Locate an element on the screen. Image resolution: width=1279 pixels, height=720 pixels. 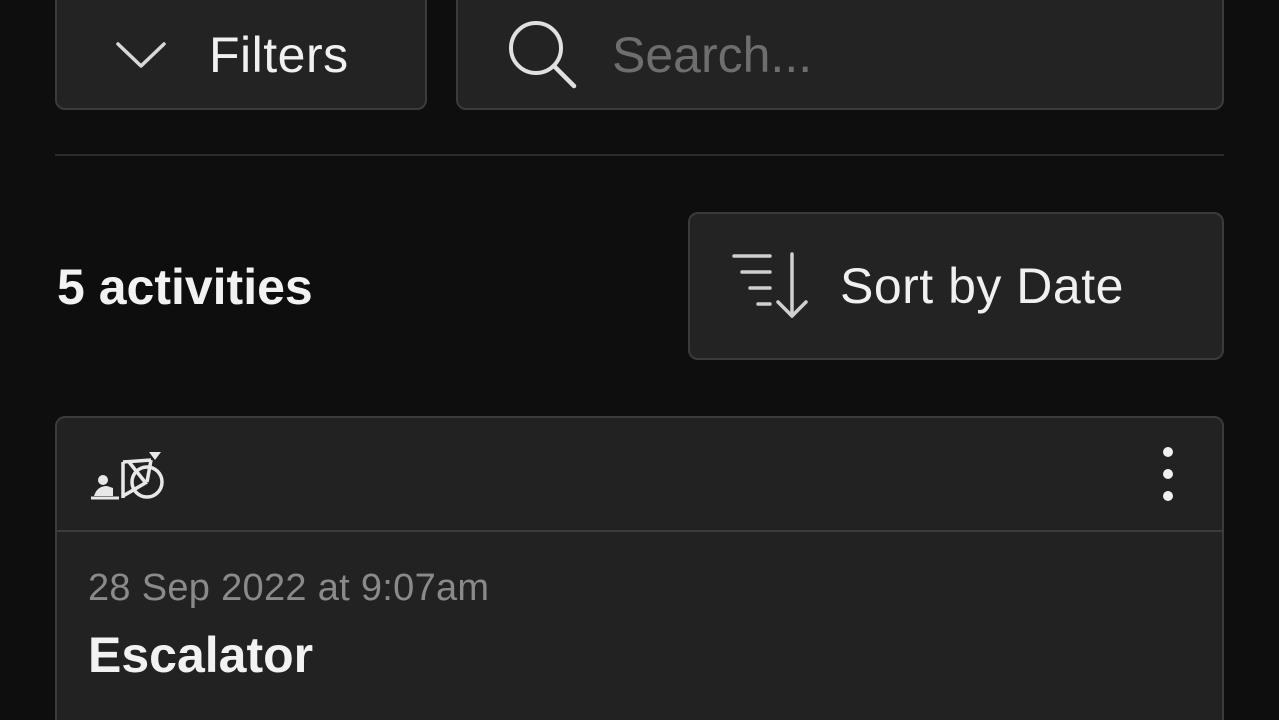
bike-trainer-icon is located at coordinates (128, 474).